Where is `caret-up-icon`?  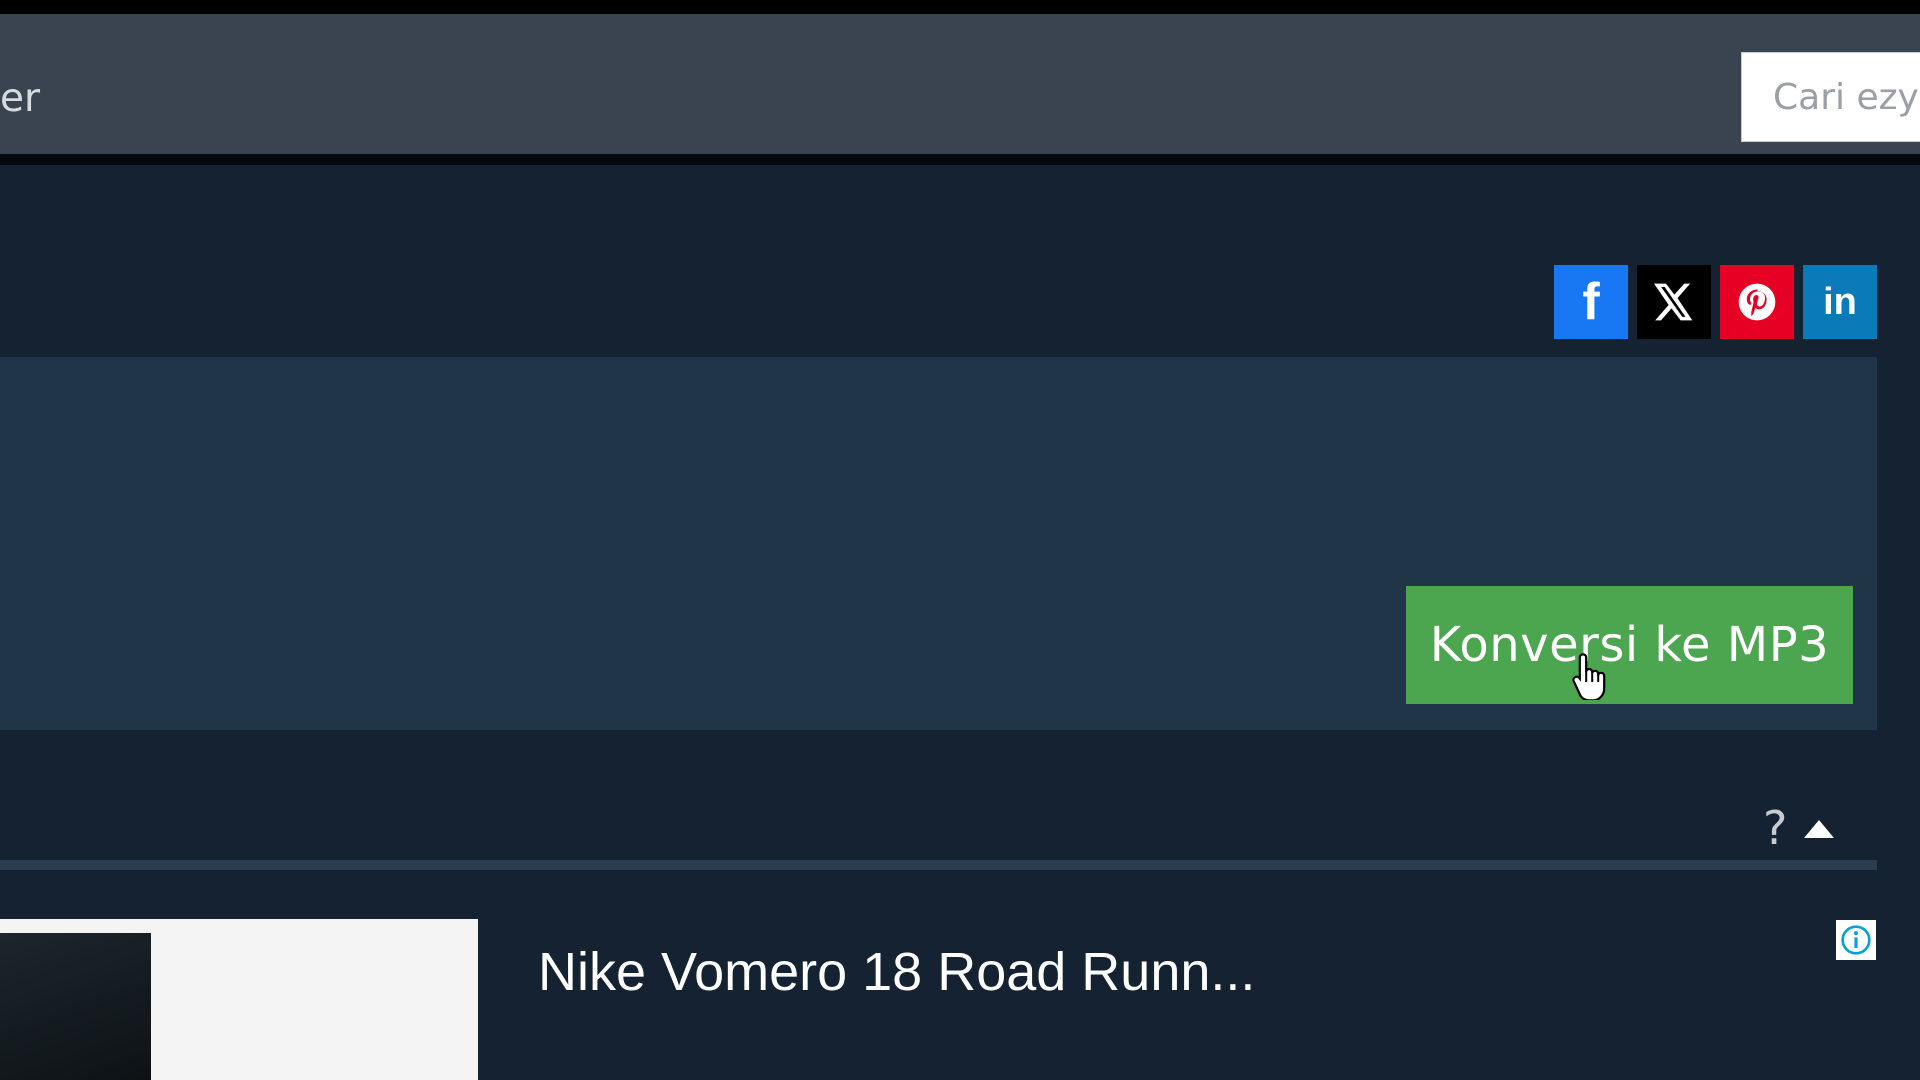
caret-up-icon is located at coordinates (1819, 829).